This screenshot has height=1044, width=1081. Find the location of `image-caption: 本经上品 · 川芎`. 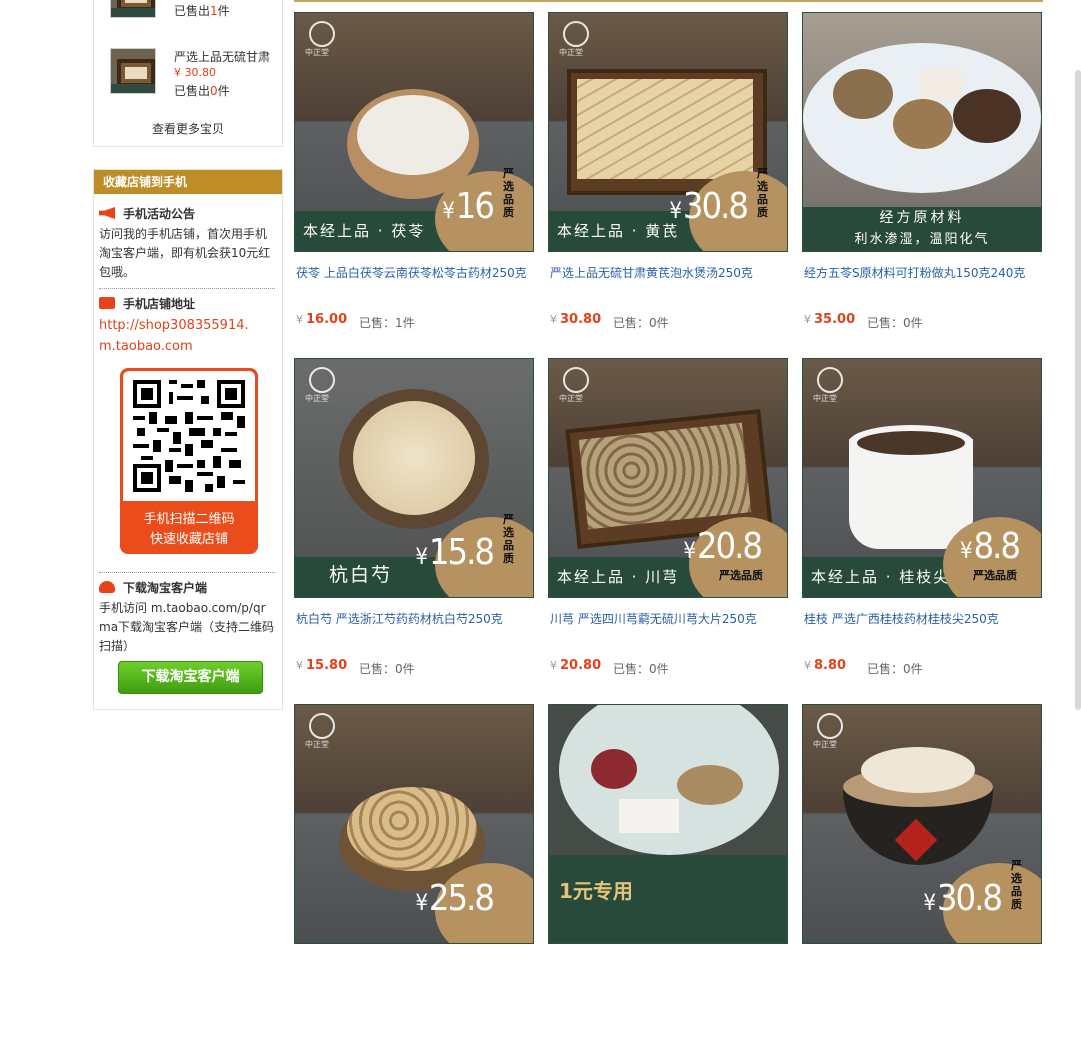

image-caption: 本经上品 · 川芎 is located at coordinates (618, 577).